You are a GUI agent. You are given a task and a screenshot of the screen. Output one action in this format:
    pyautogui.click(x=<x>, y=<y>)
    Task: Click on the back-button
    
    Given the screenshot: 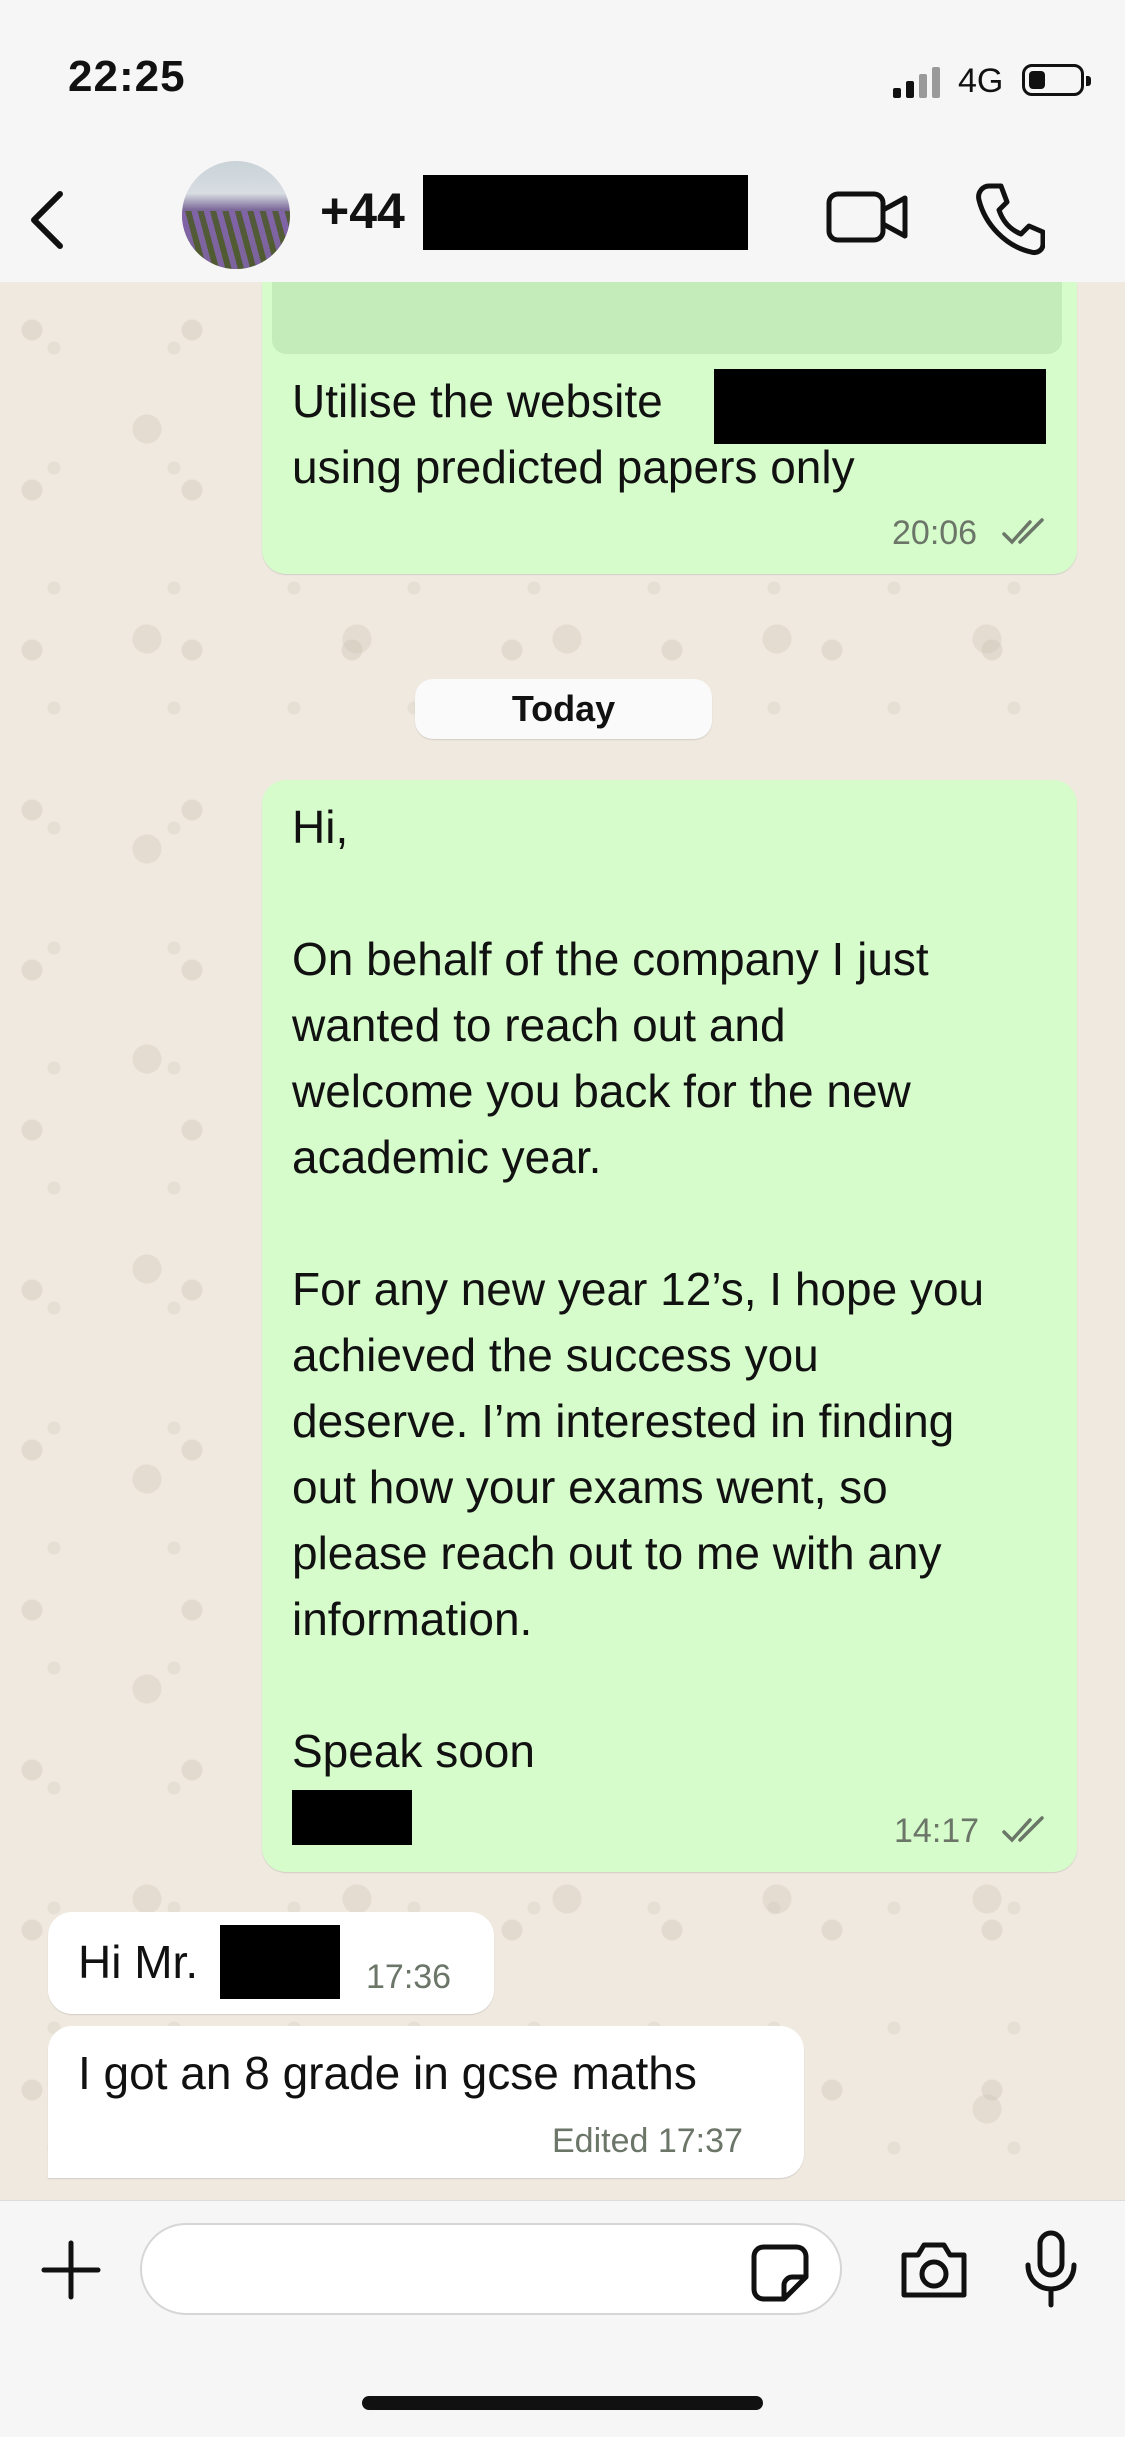 What is the action you would take?
    pyautogui.click(x=53, y=220)
    